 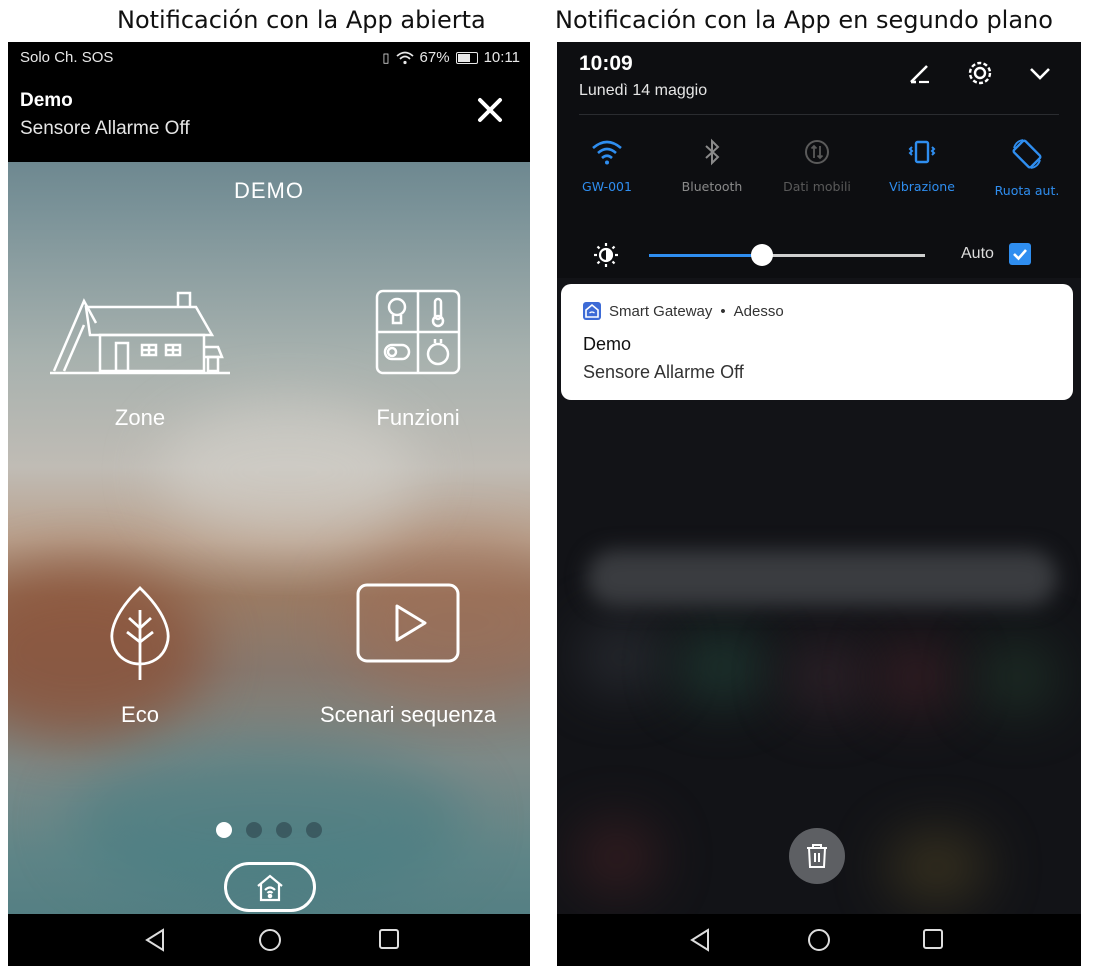 I want to click on tile-zone: Zone, so click(x=140, y=358).